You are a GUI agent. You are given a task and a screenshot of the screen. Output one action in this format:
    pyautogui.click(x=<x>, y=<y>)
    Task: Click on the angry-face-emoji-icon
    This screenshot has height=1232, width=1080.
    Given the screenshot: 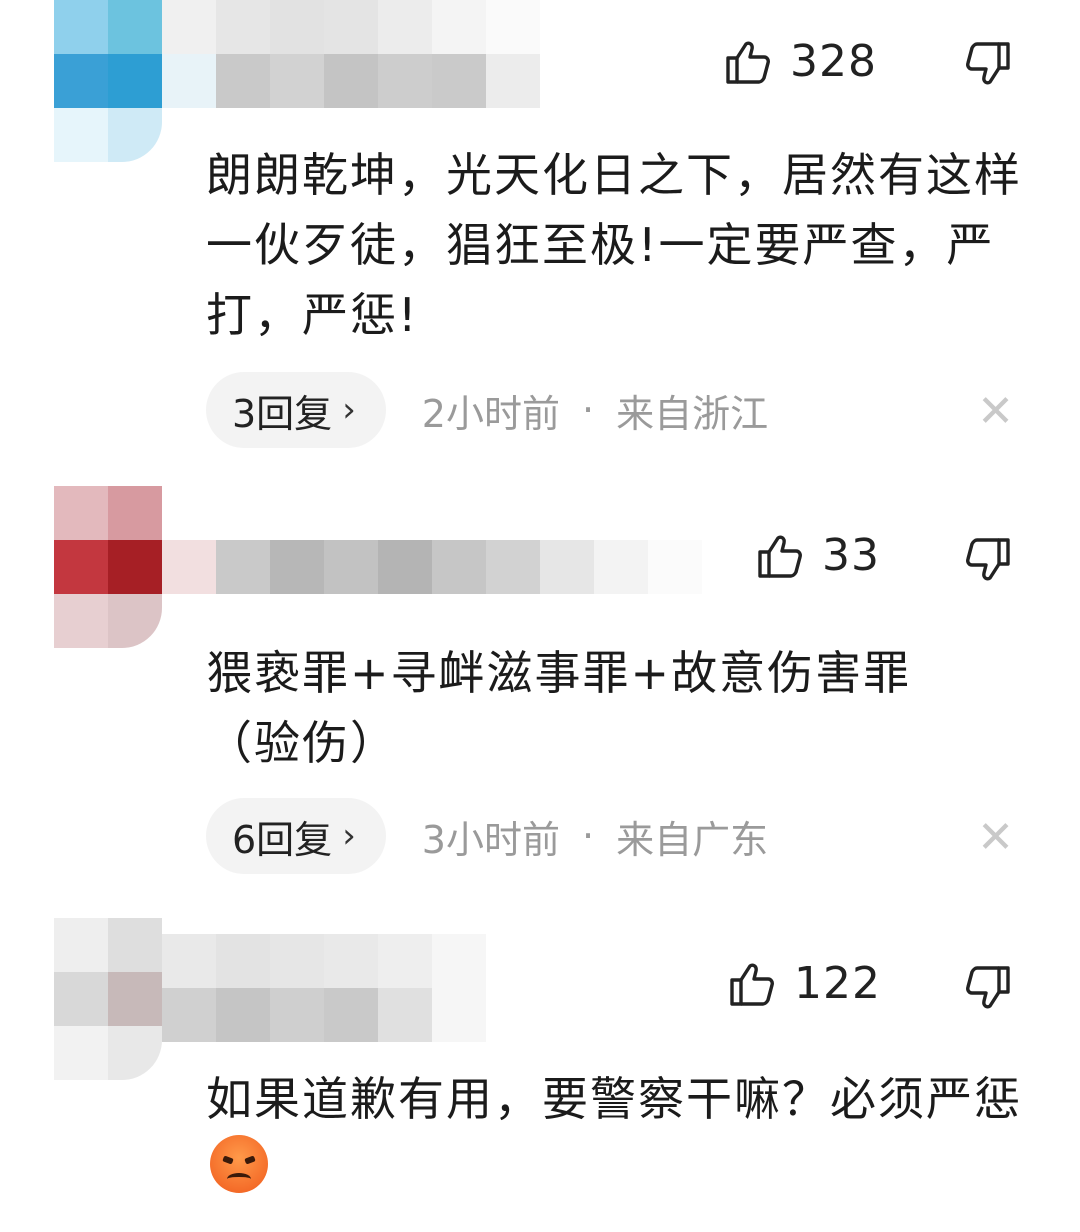 What is the action you would take?
    pyautogui.click(x=239, y=1164)
    